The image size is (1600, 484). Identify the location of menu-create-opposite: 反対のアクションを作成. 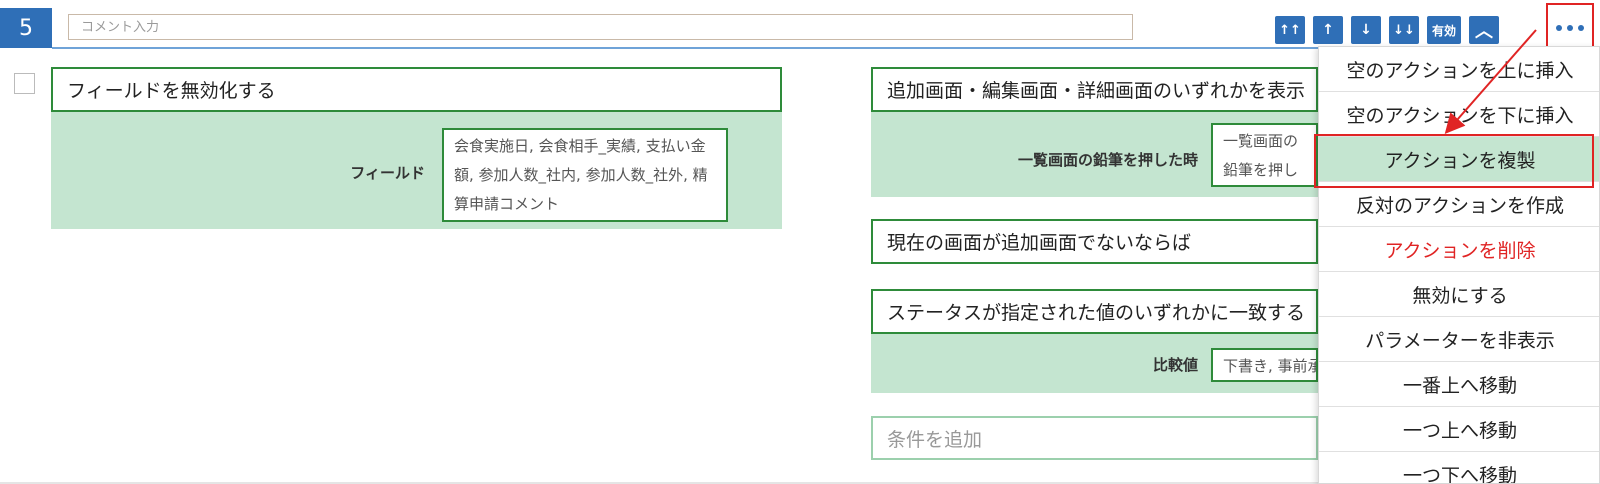
(1459, 204).